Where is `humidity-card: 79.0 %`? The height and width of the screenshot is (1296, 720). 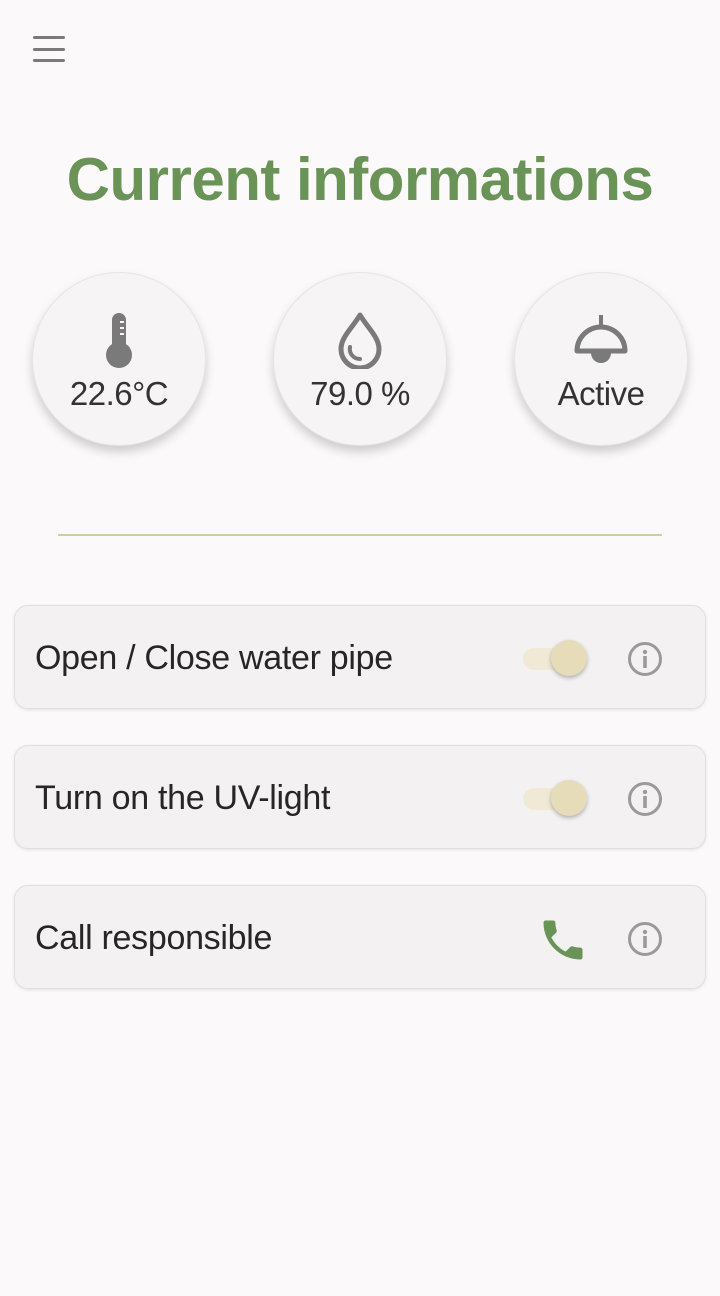 humidity-card: 79.0 % is located at coordinates (360, 359).